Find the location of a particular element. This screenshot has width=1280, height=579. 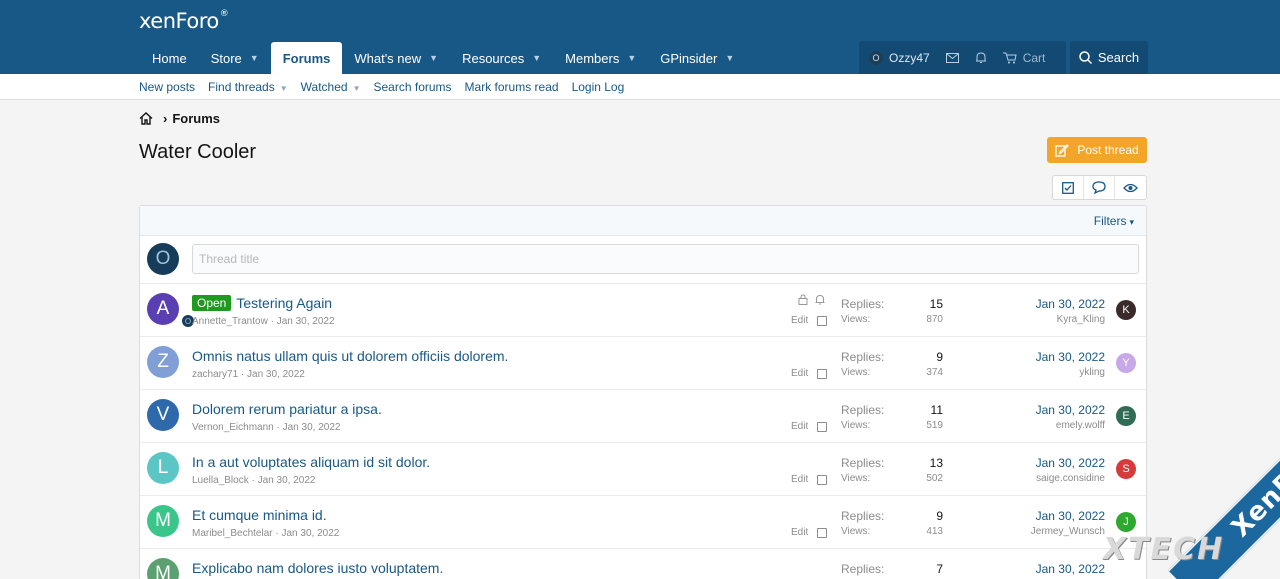

mark-read-button is located at coordinates (1068, 187).